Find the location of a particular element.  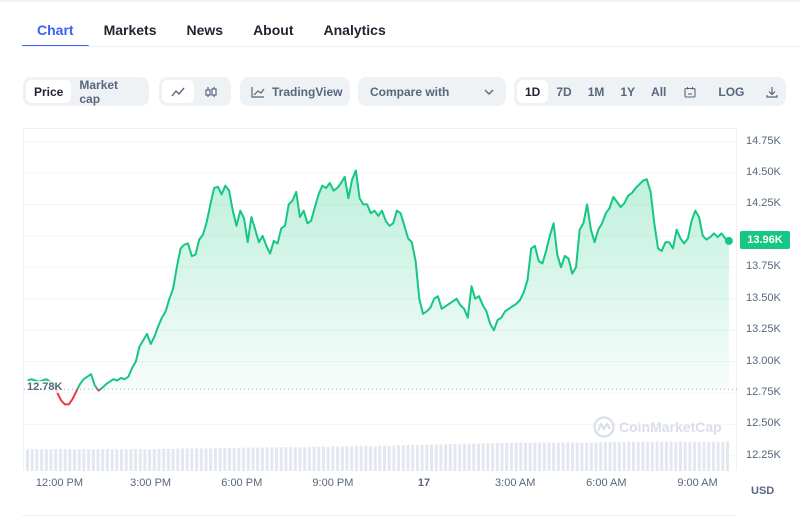

line-chart-button is located at coordinates (178, 91).